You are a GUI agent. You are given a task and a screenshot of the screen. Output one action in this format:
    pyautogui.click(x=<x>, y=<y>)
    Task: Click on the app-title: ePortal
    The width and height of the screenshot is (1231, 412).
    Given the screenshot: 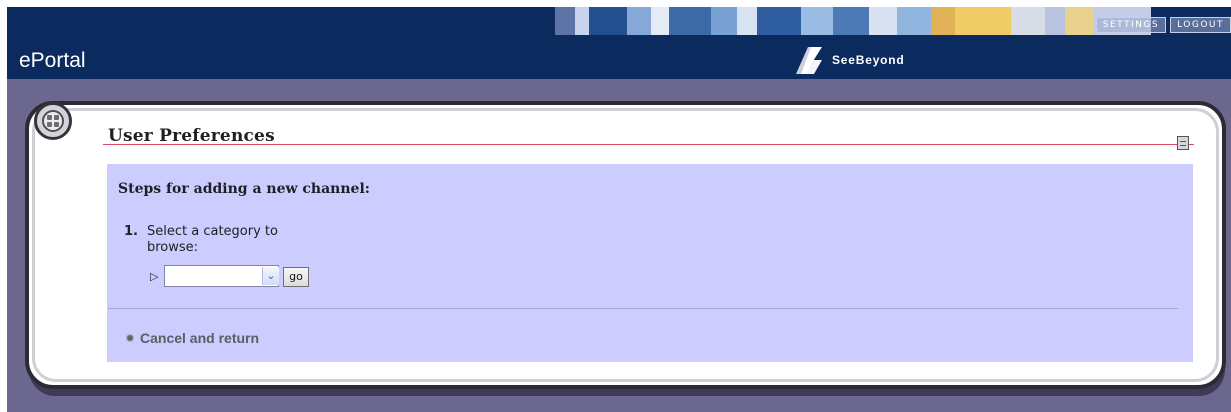 What is the action you would take?
    pyautogui.click(x=52, y=60)
    